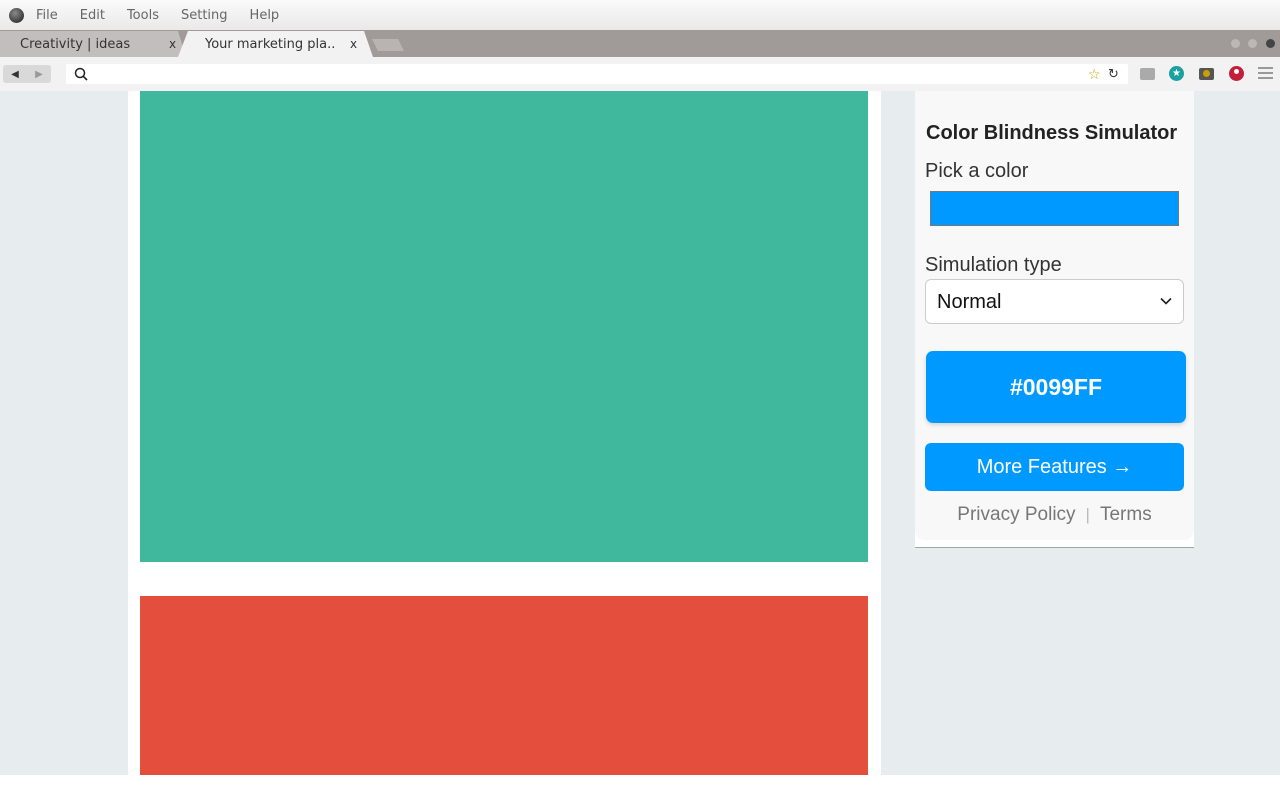 Image resolution: width=1280 pixels, height=800 pixels. I want to click on window-close-dot, so click(1270, 43).